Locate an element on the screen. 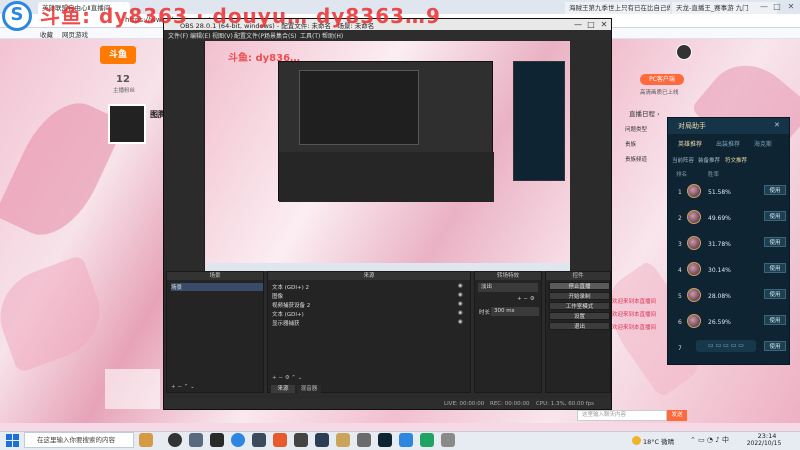  obs-menu-view: 视图(V) is located at coordinates (222, 35).